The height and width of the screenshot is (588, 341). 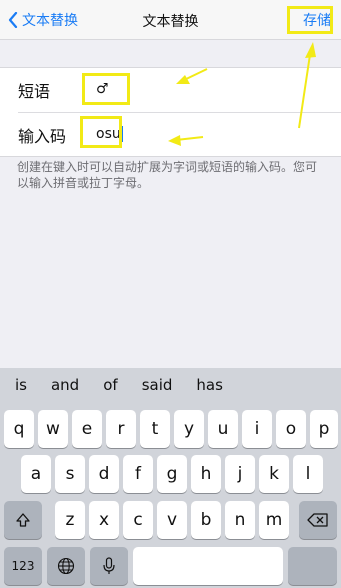 I want to click on shift-icon, so click(x=23, y=520).